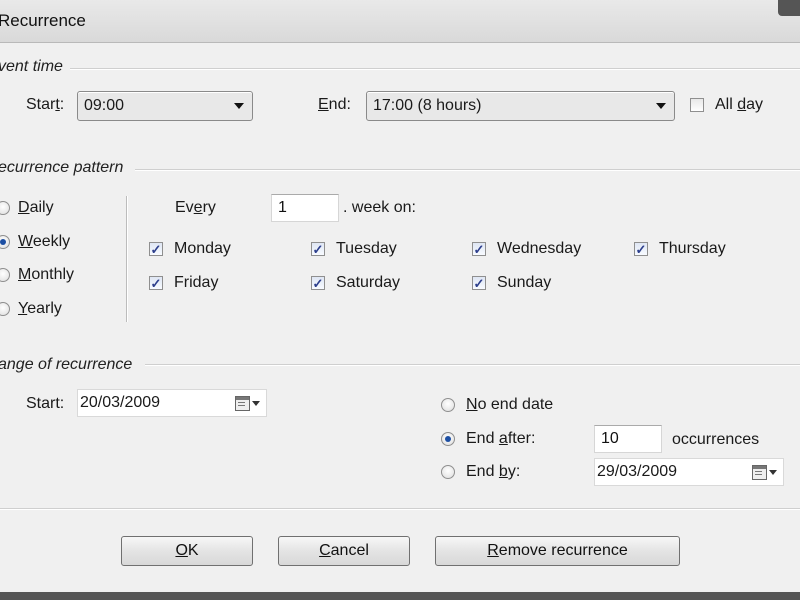  What do you see at coordinates (472, 365) in the screenshot?
I see `range-separator` at bounding box center [472, 365].